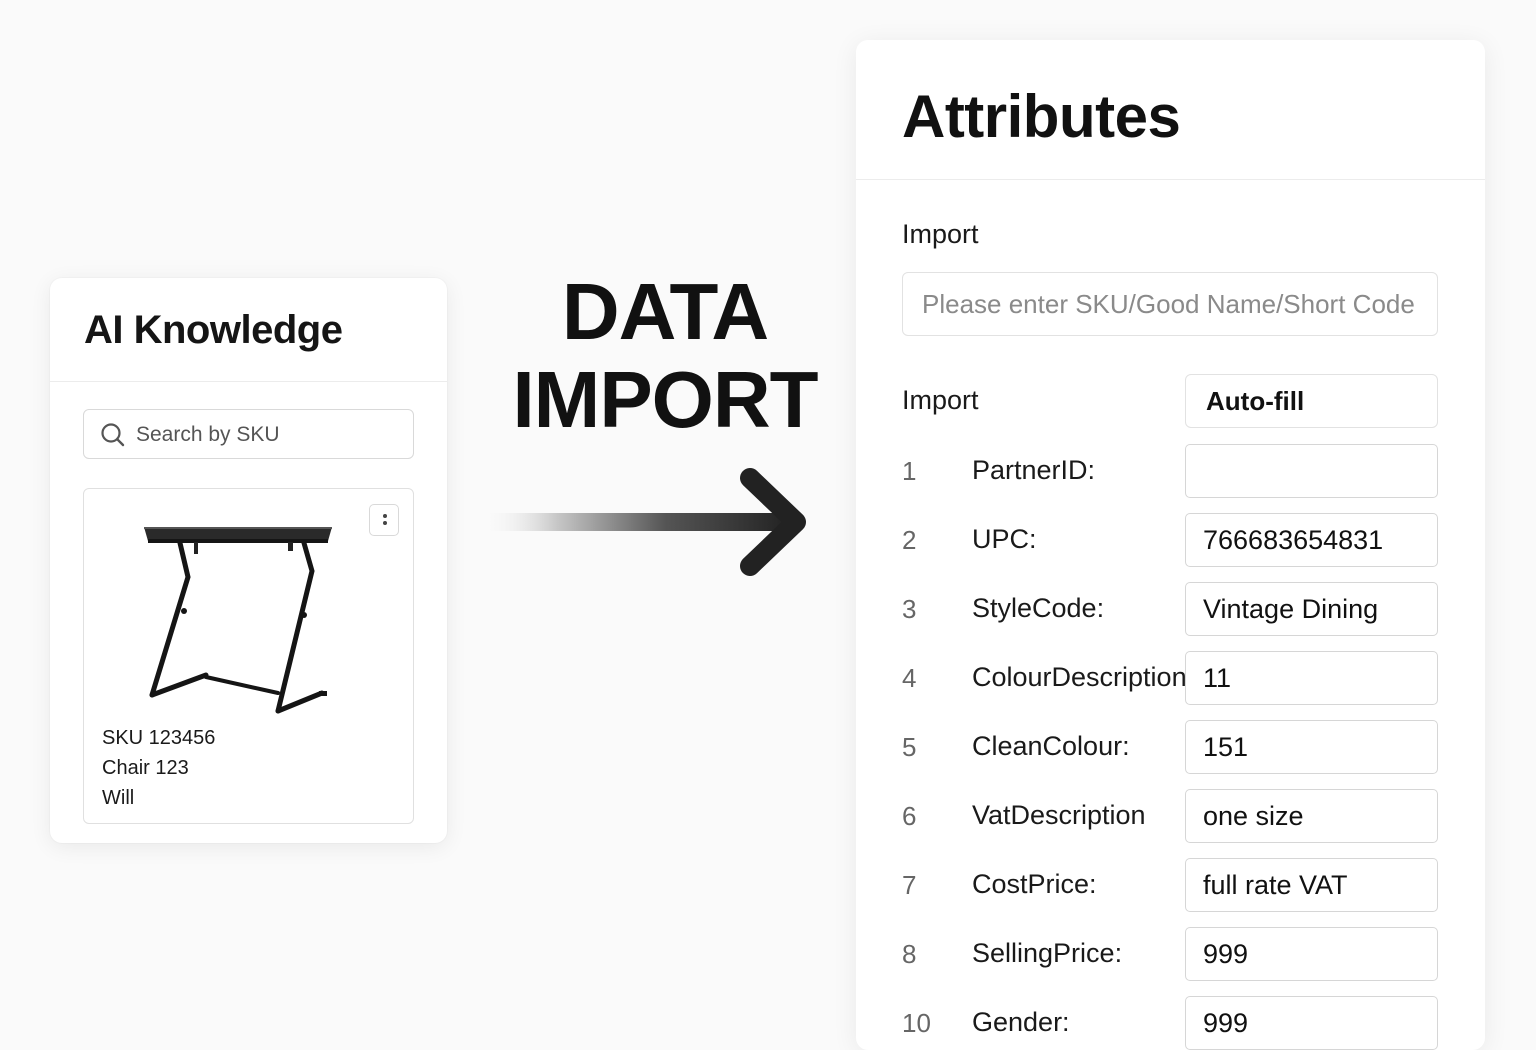 The width and height of the screenshot is (1536, 1050). Describe the element at coordinates (113, 435) in the screenshot. I see `search-icon` at that location.